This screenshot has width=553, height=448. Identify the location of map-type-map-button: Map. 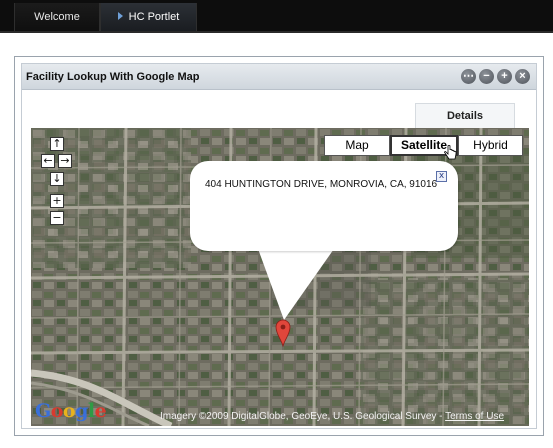
(357, 145).